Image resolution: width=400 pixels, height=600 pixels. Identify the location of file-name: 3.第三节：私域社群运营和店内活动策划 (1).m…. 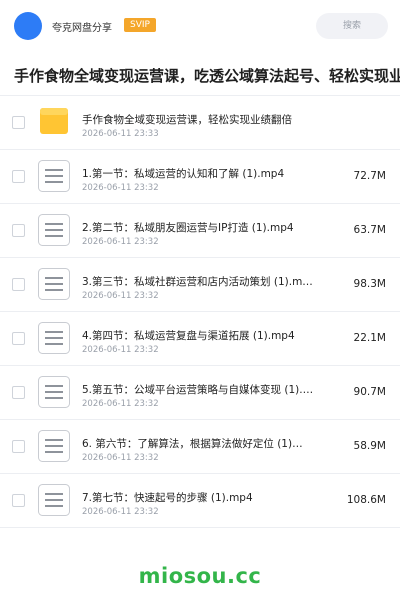
(197, 282).